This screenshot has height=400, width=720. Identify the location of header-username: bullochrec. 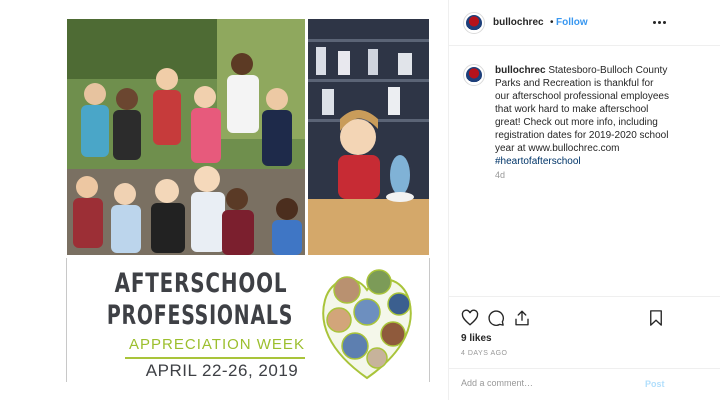
(518, 22).